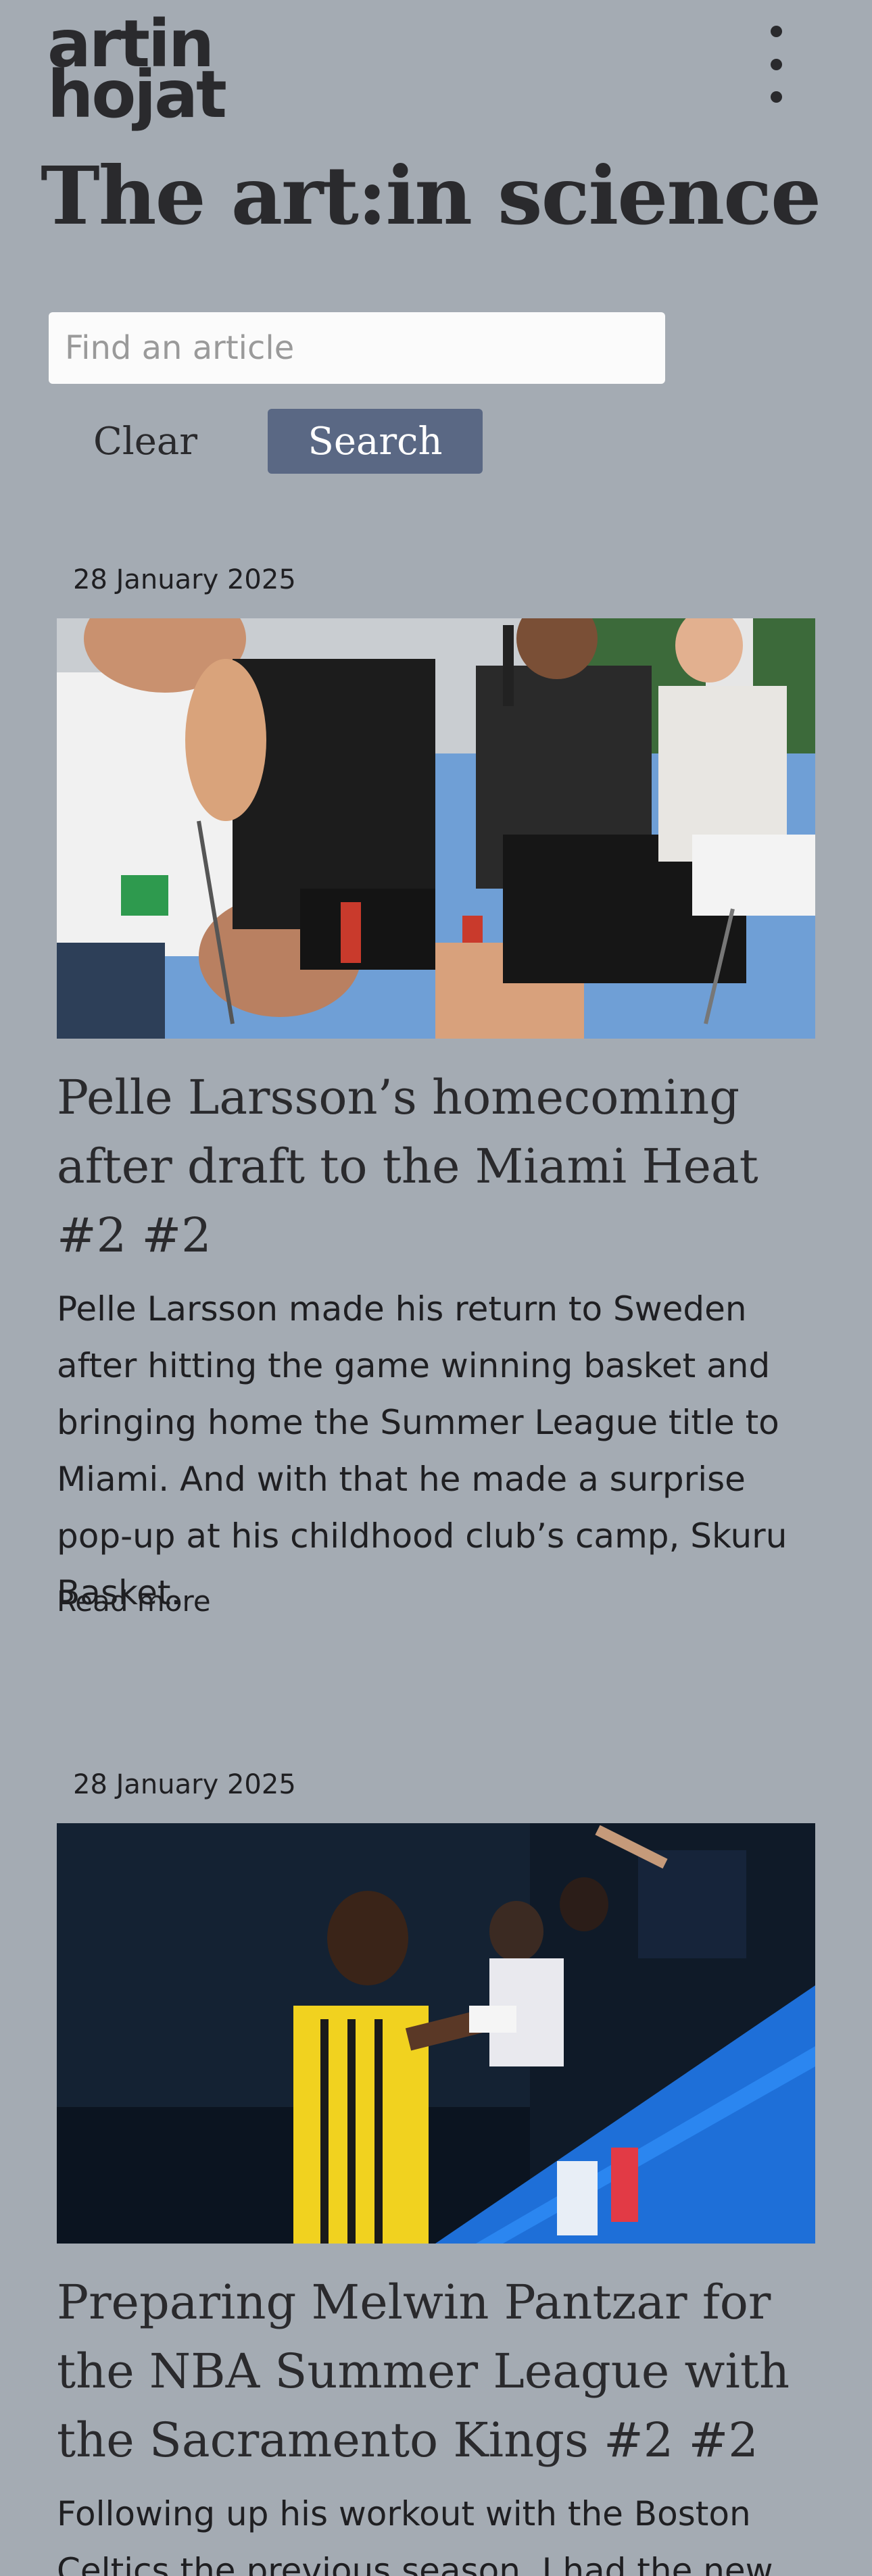 The width and height of the screenshot is (872, 2576). What do you see at coordinates (436, 828) in the screenshot?
I see `article-image-players-seated` at bounding box center [436, 828].